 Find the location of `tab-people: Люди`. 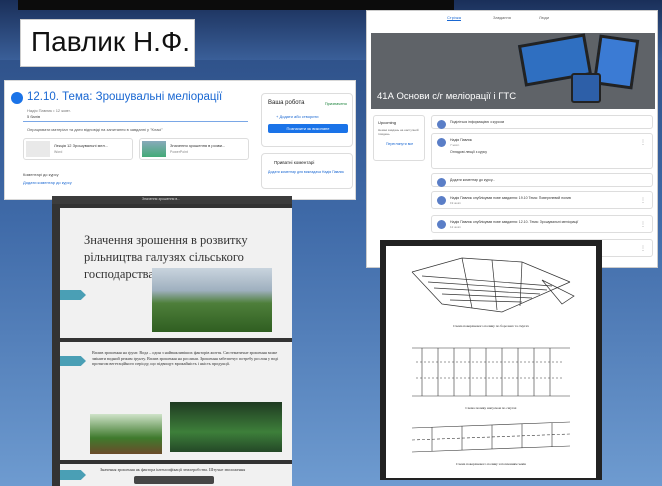

tab-people: Люди is located at coordinates (544, 17).